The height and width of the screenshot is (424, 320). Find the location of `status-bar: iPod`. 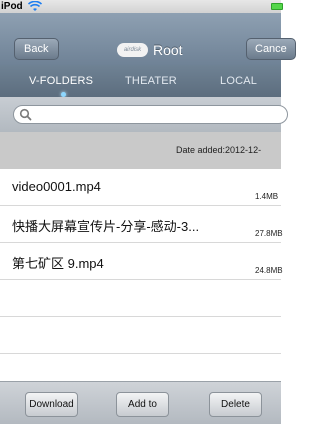

status-bar: iPod is located at coordinates (141, 6).